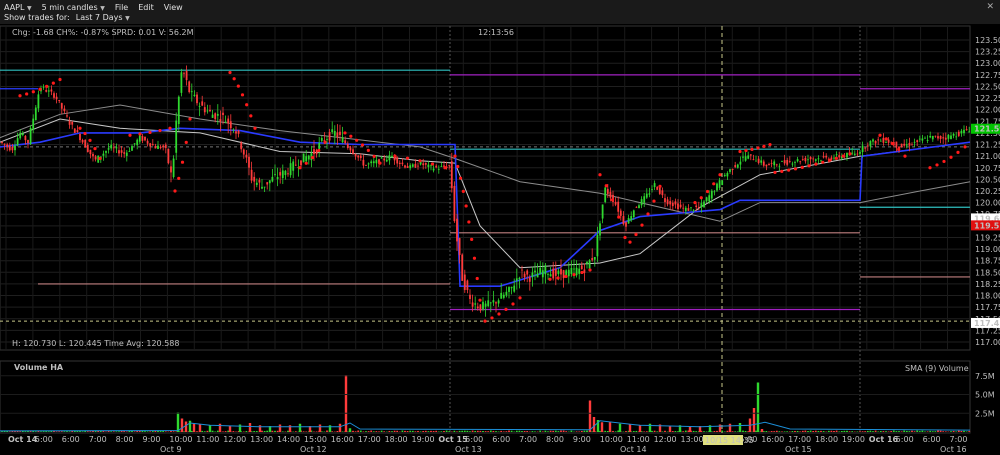  What do you see at coordinates (180, 439) in the screenshot?
I see `time-tick-label: 10:00` at bounding box center [180, 439].